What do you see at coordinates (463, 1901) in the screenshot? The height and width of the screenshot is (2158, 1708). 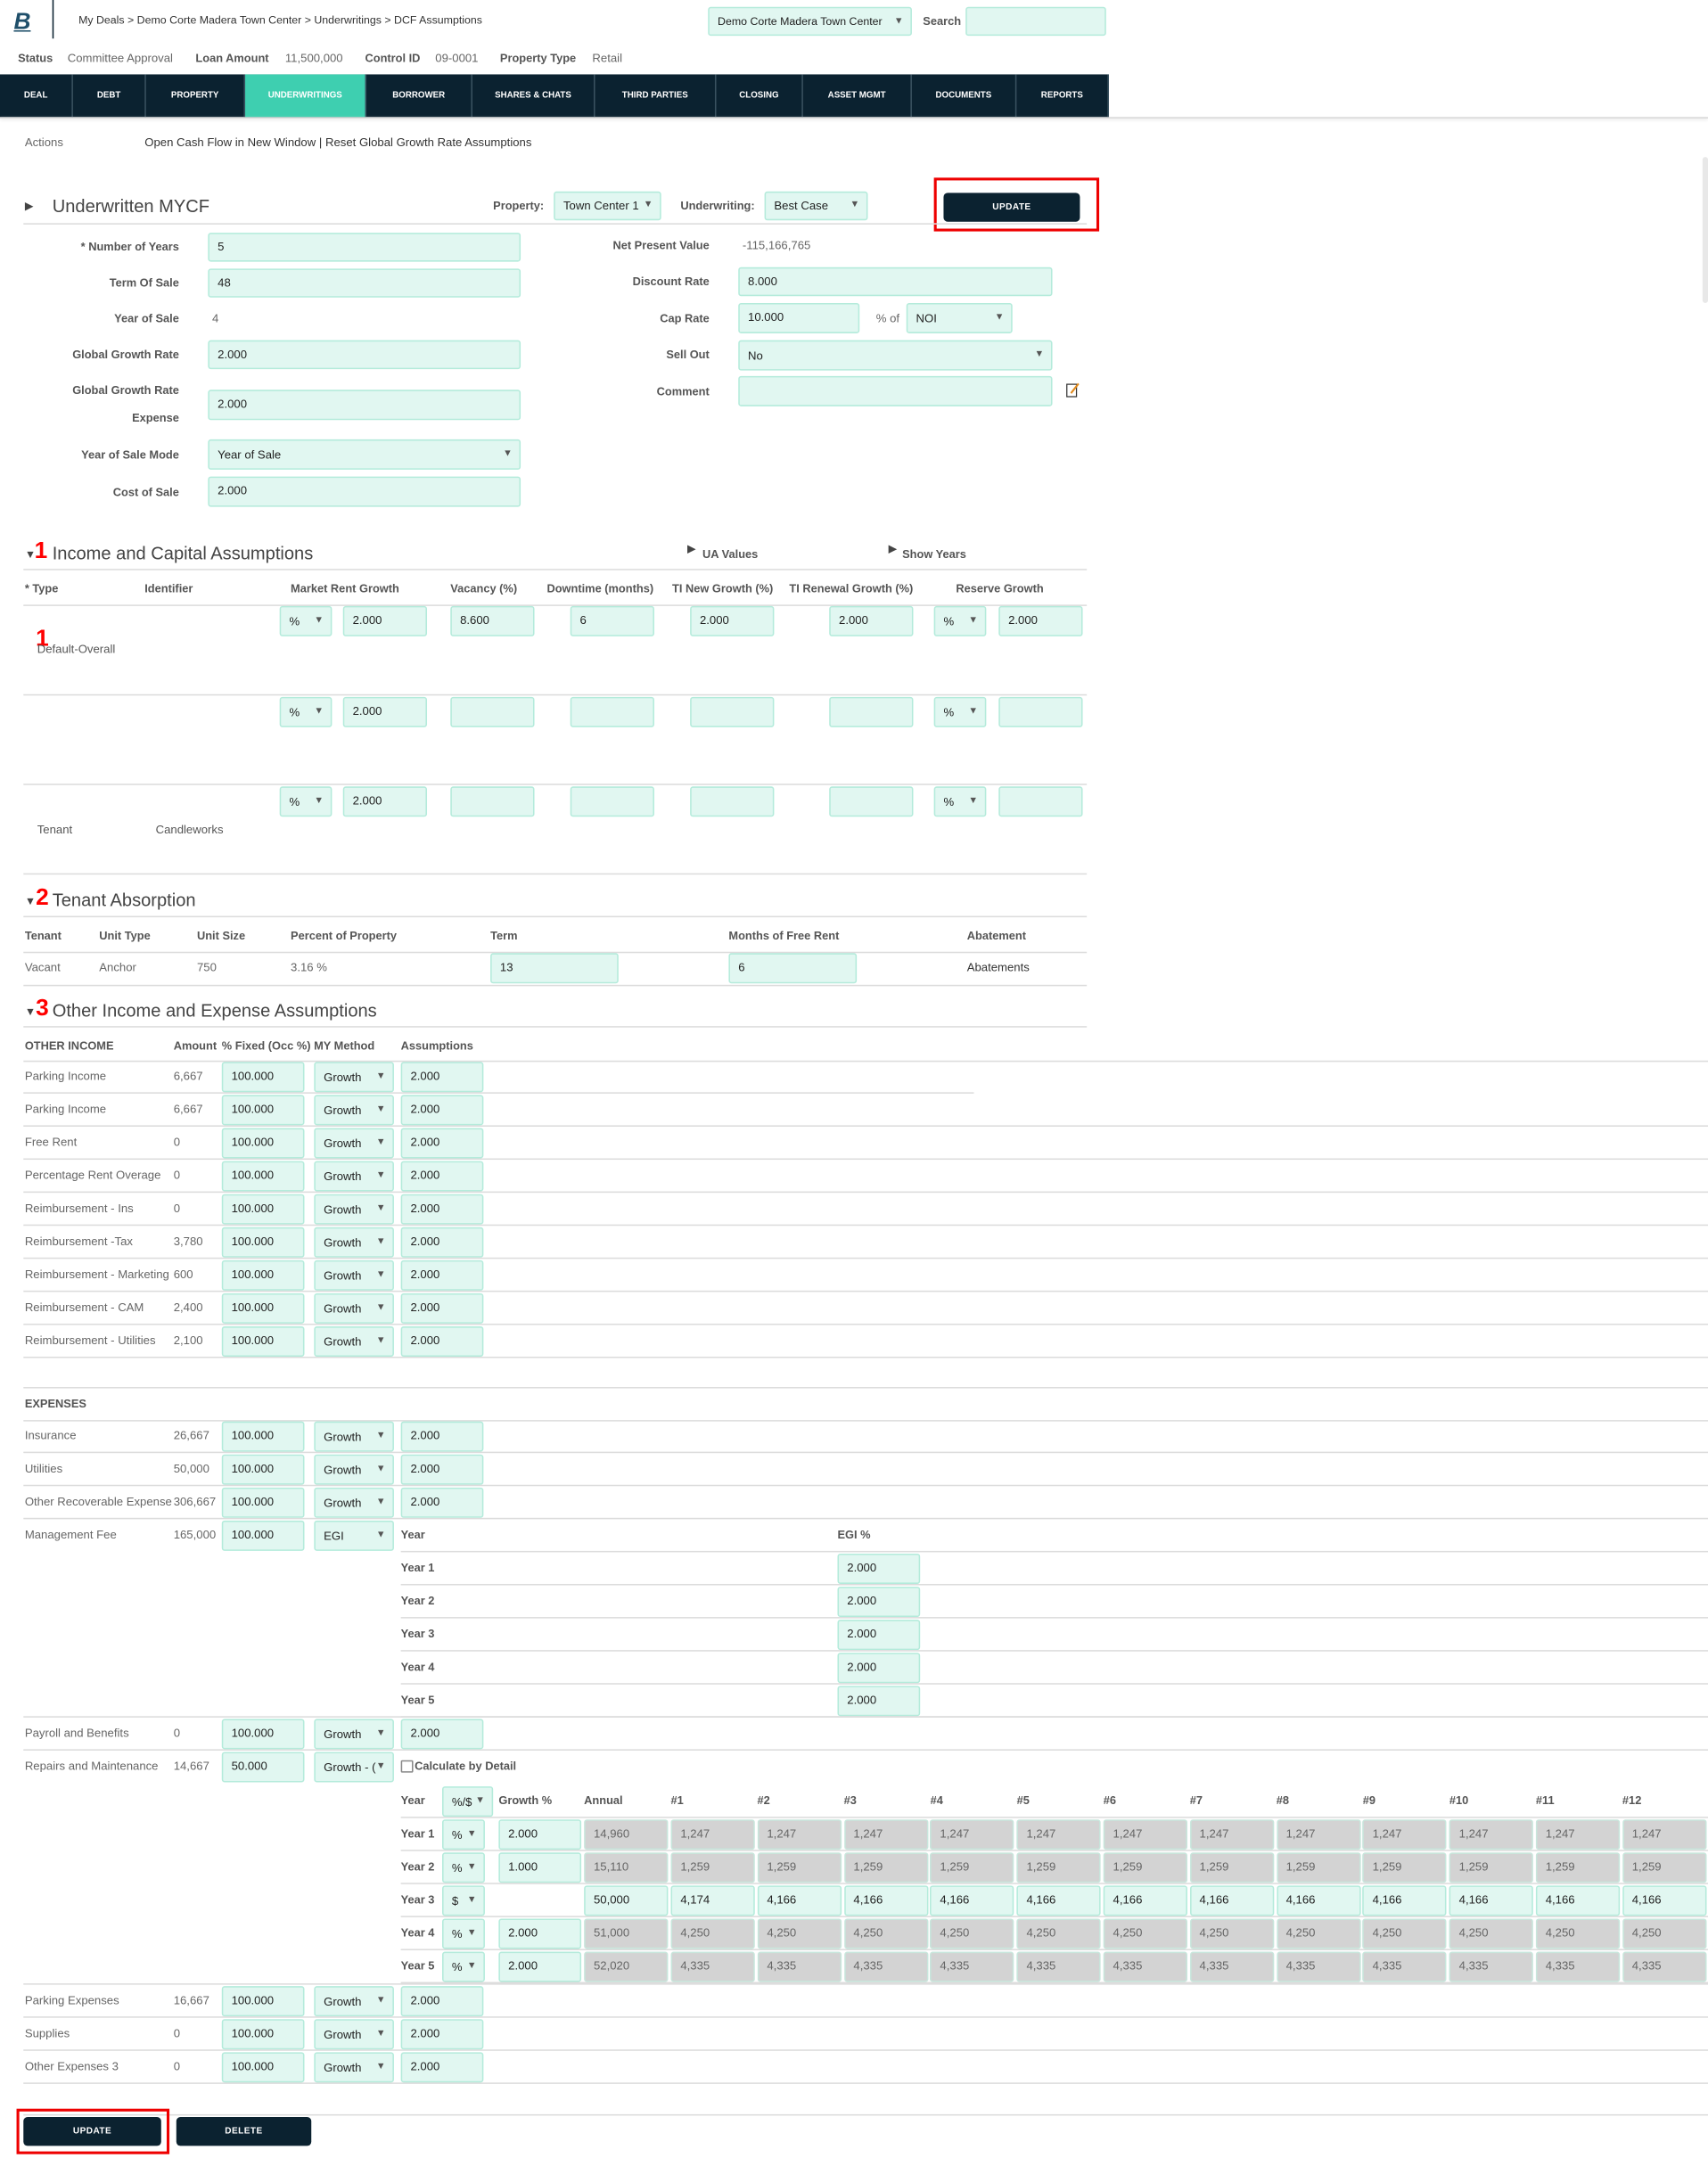 I see `detail-mode-select: $ ▼` at bounding box center [463, 1901].